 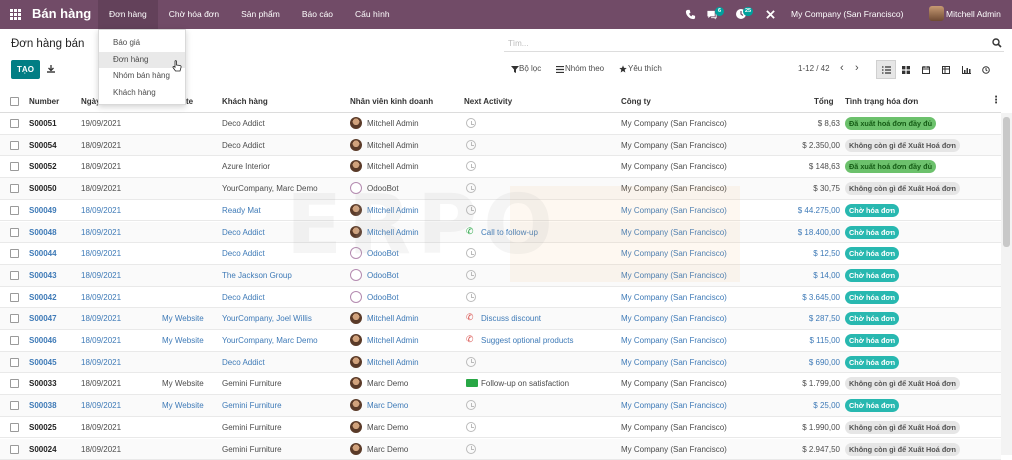 I want to click on calendar-view-icon, so click(x=926, y=69).